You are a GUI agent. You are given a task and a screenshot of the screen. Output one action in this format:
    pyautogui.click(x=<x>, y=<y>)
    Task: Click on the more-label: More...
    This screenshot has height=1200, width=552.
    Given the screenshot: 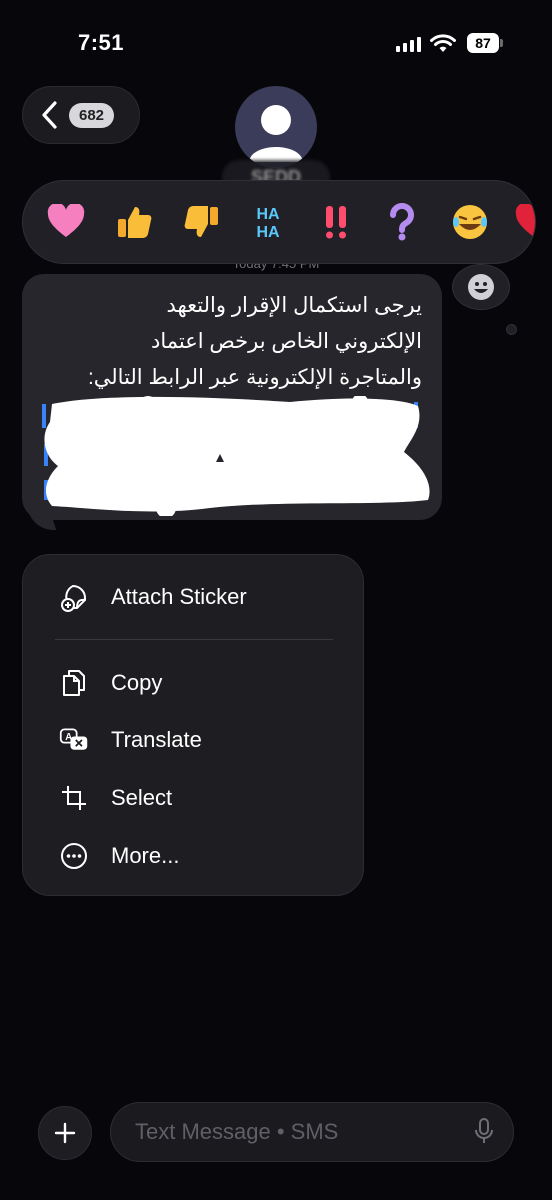 What is the action you would take?
    pyautogui.click(x=145, y=855)
    